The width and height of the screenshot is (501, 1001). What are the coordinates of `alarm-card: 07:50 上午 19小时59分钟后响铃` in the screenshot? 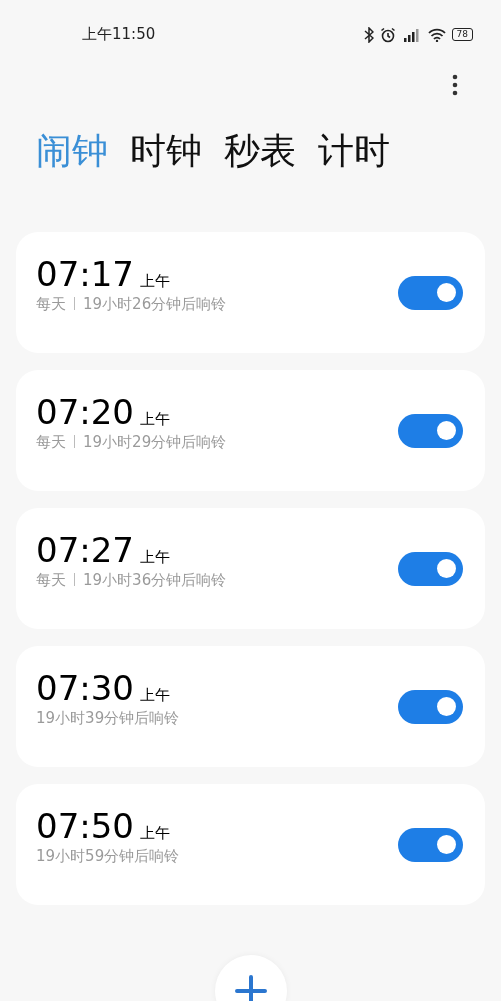 It's located at (250, 844).